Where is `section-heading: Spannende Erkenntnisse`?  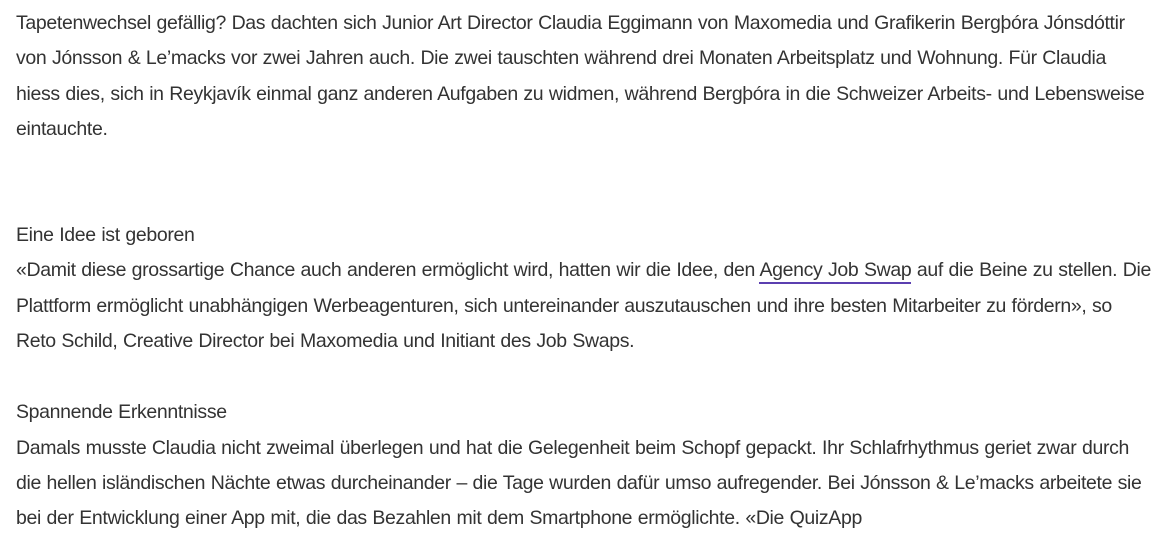
section-heading: Spannende Erkenntnisse is located at coordinates (121, 412).